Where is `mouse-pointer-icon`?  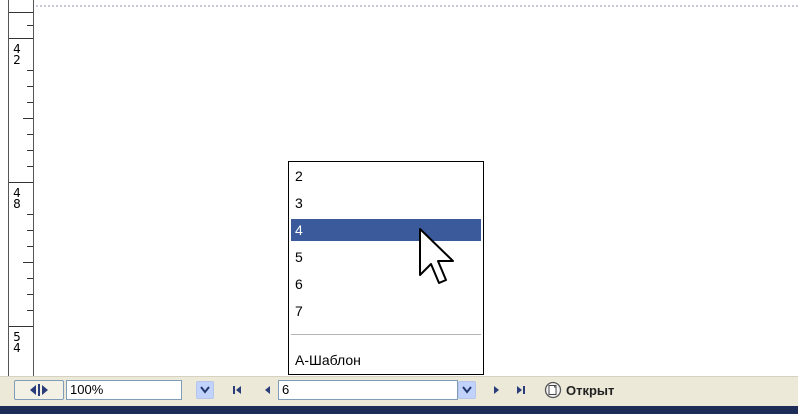
mouse-pointer-icon is located at coordinates (436, 256).